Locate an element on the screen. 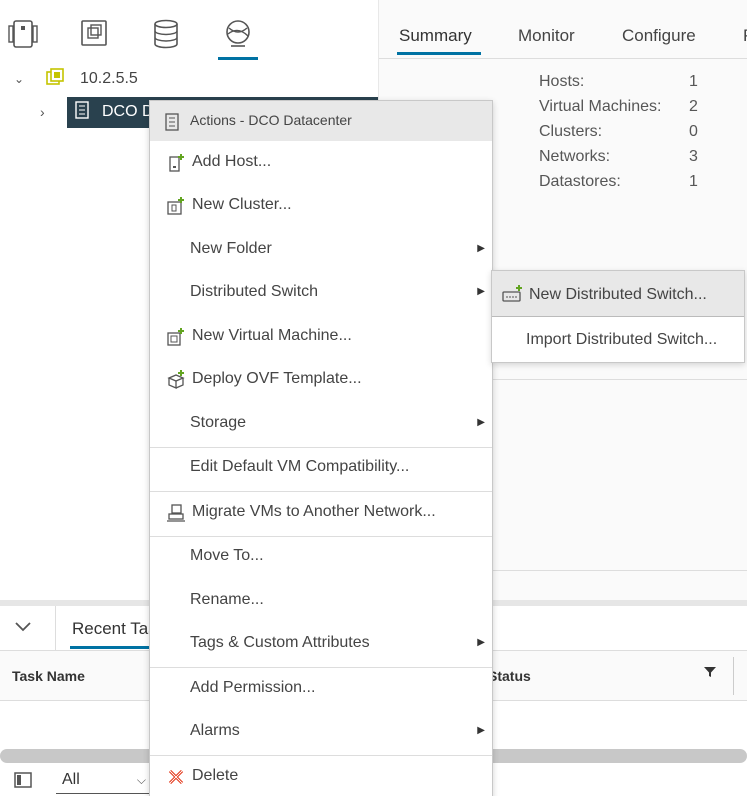 The width and height of the screenshot is (747, 796). tree-node-vcenter: ⌄ 10.2.5.5 is located at coordinates (76, 79).